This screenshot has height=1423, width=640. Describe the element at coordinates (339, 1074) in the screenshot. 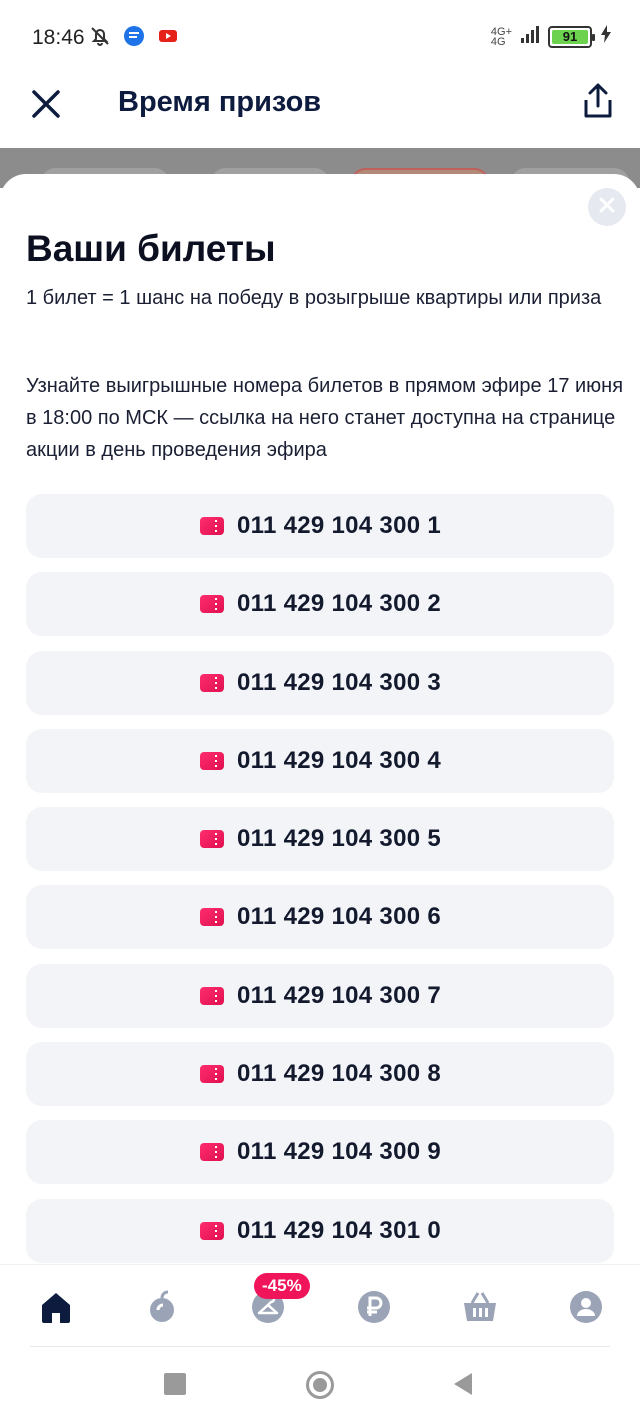

I see `ticket-number: 011 429 104 300 8` at that location.